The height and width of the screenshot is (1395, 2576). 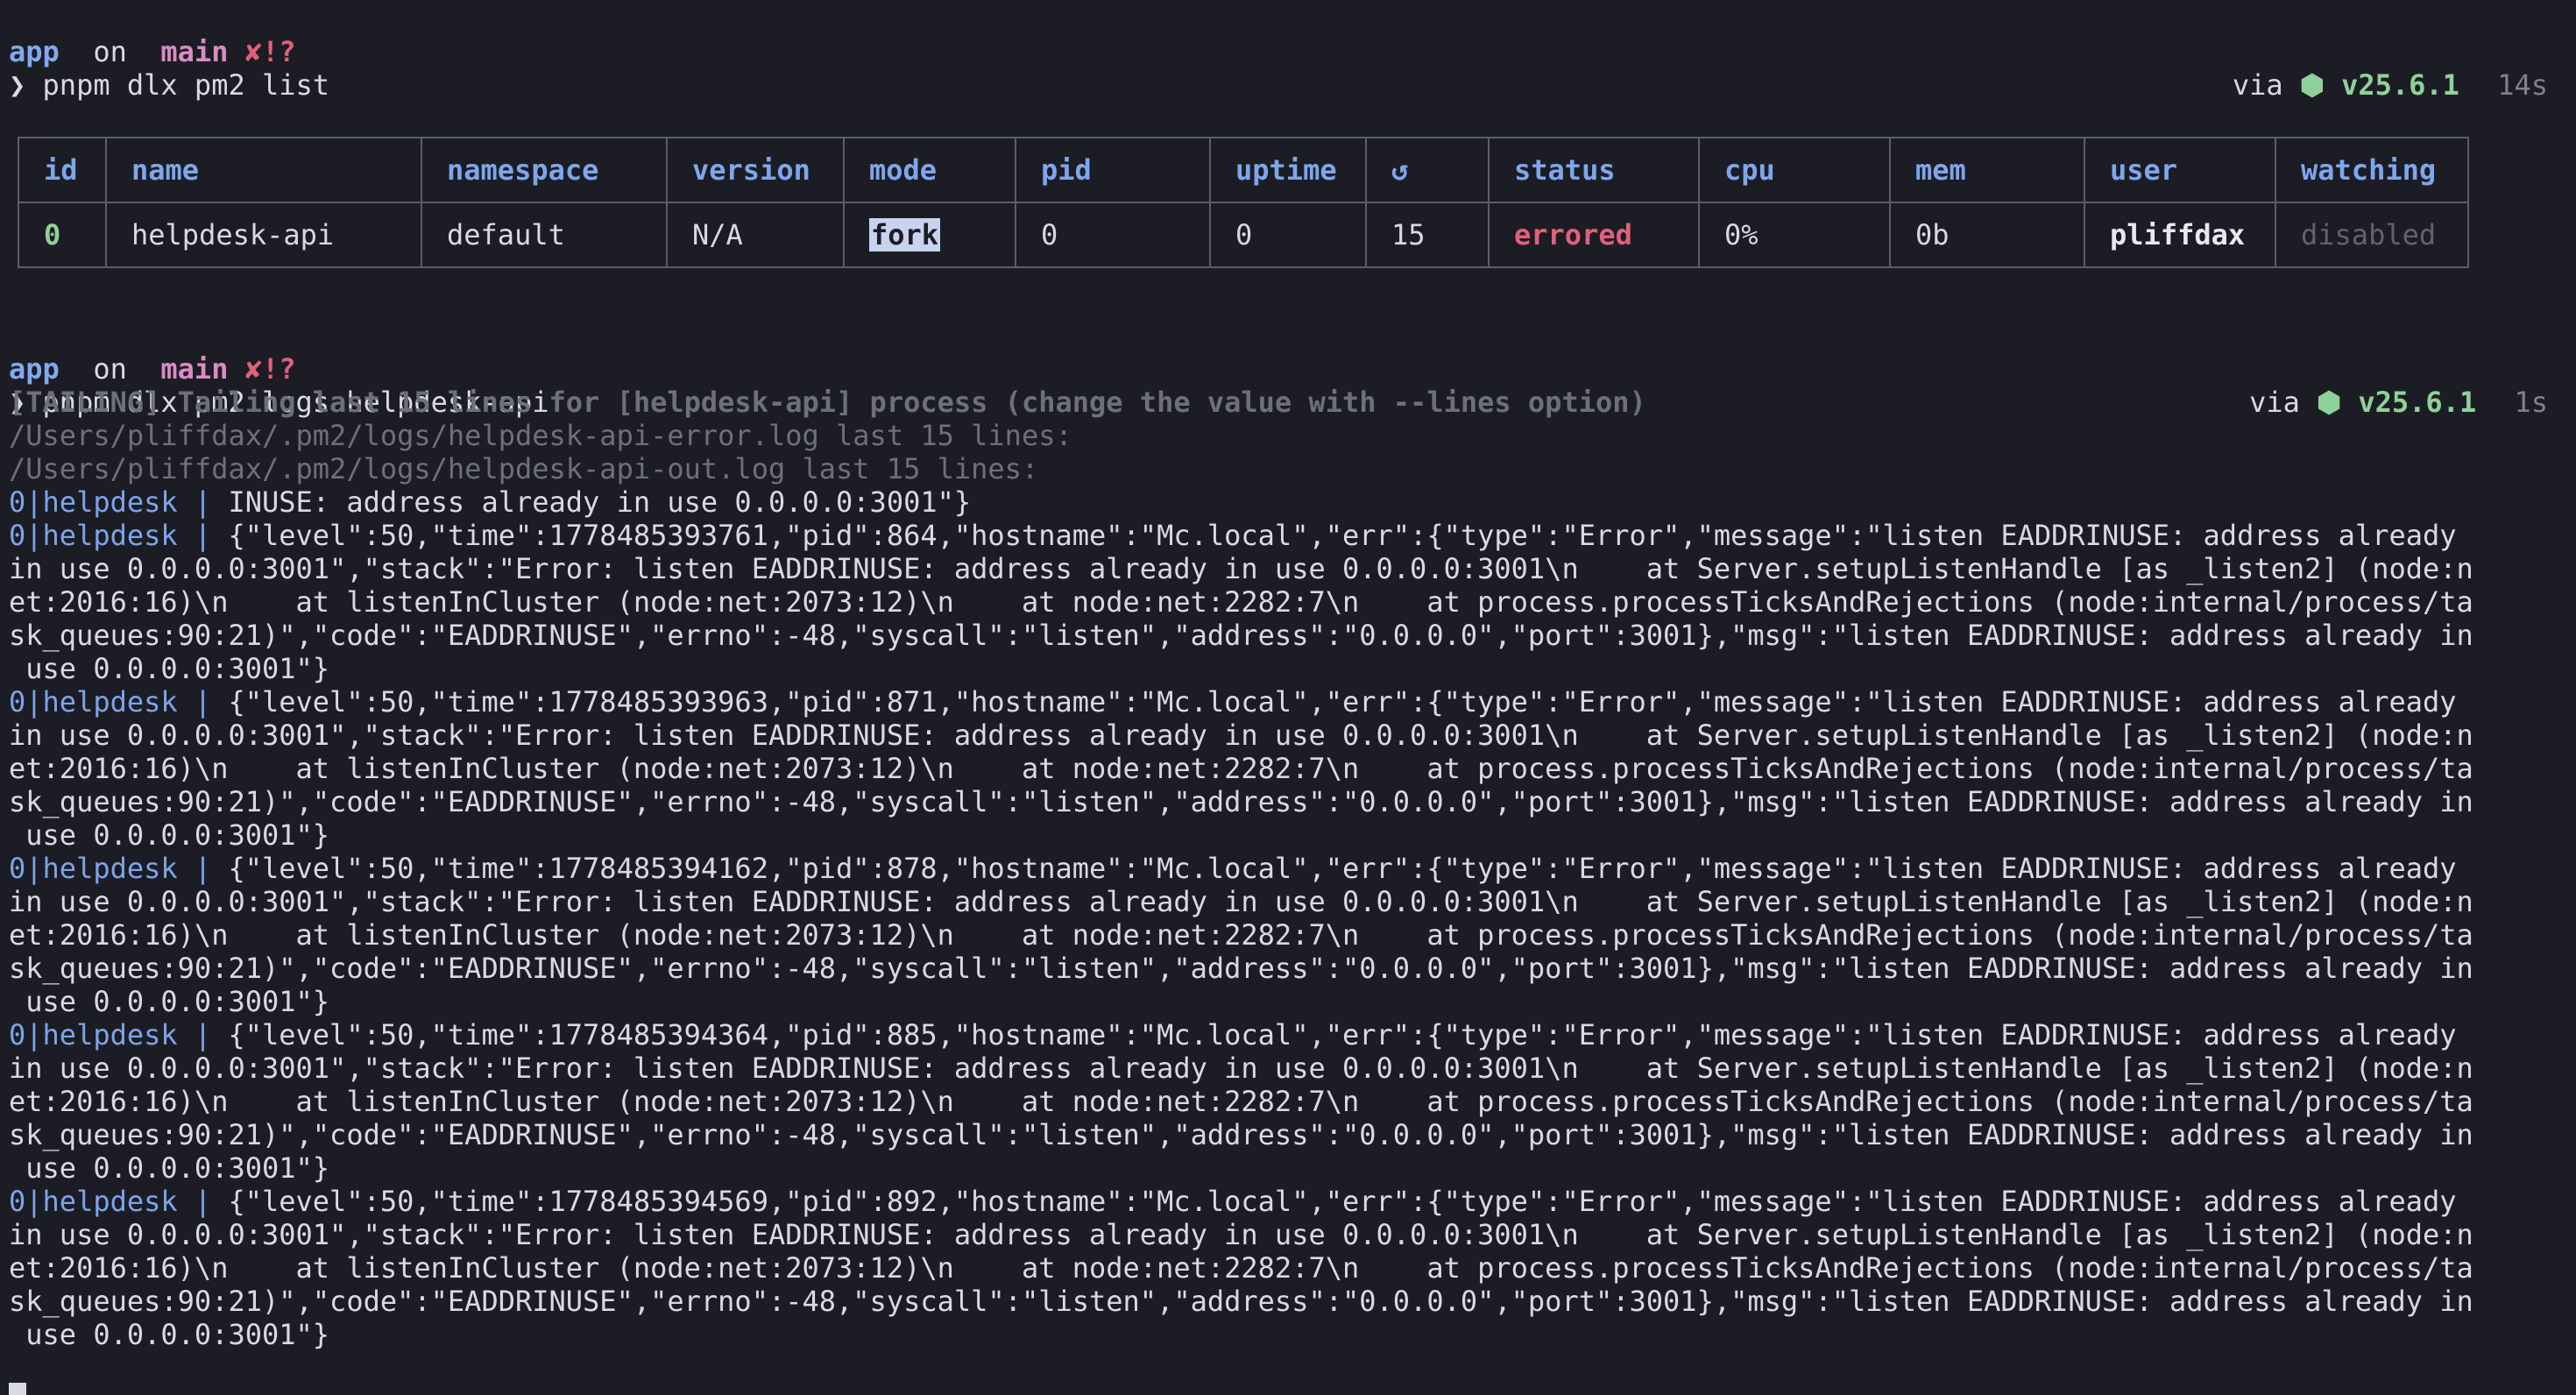 I want to click on process-pid: 0, so click(x=1113, y=235).